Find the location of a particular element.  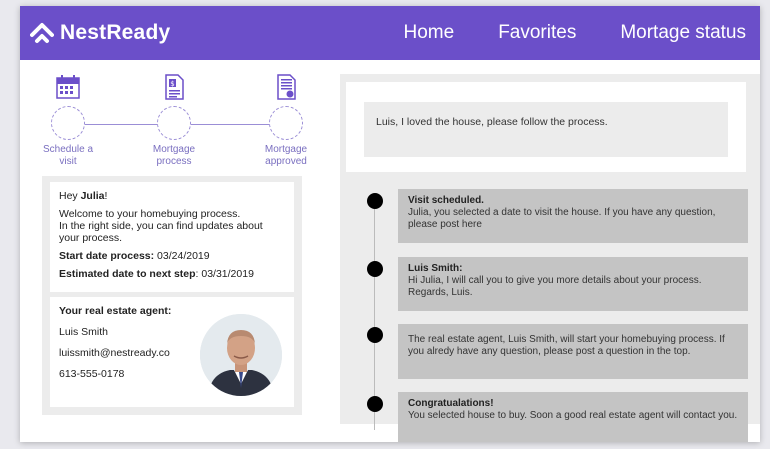

step-label-line1: Schedule a is located at coordinates (68, 149).